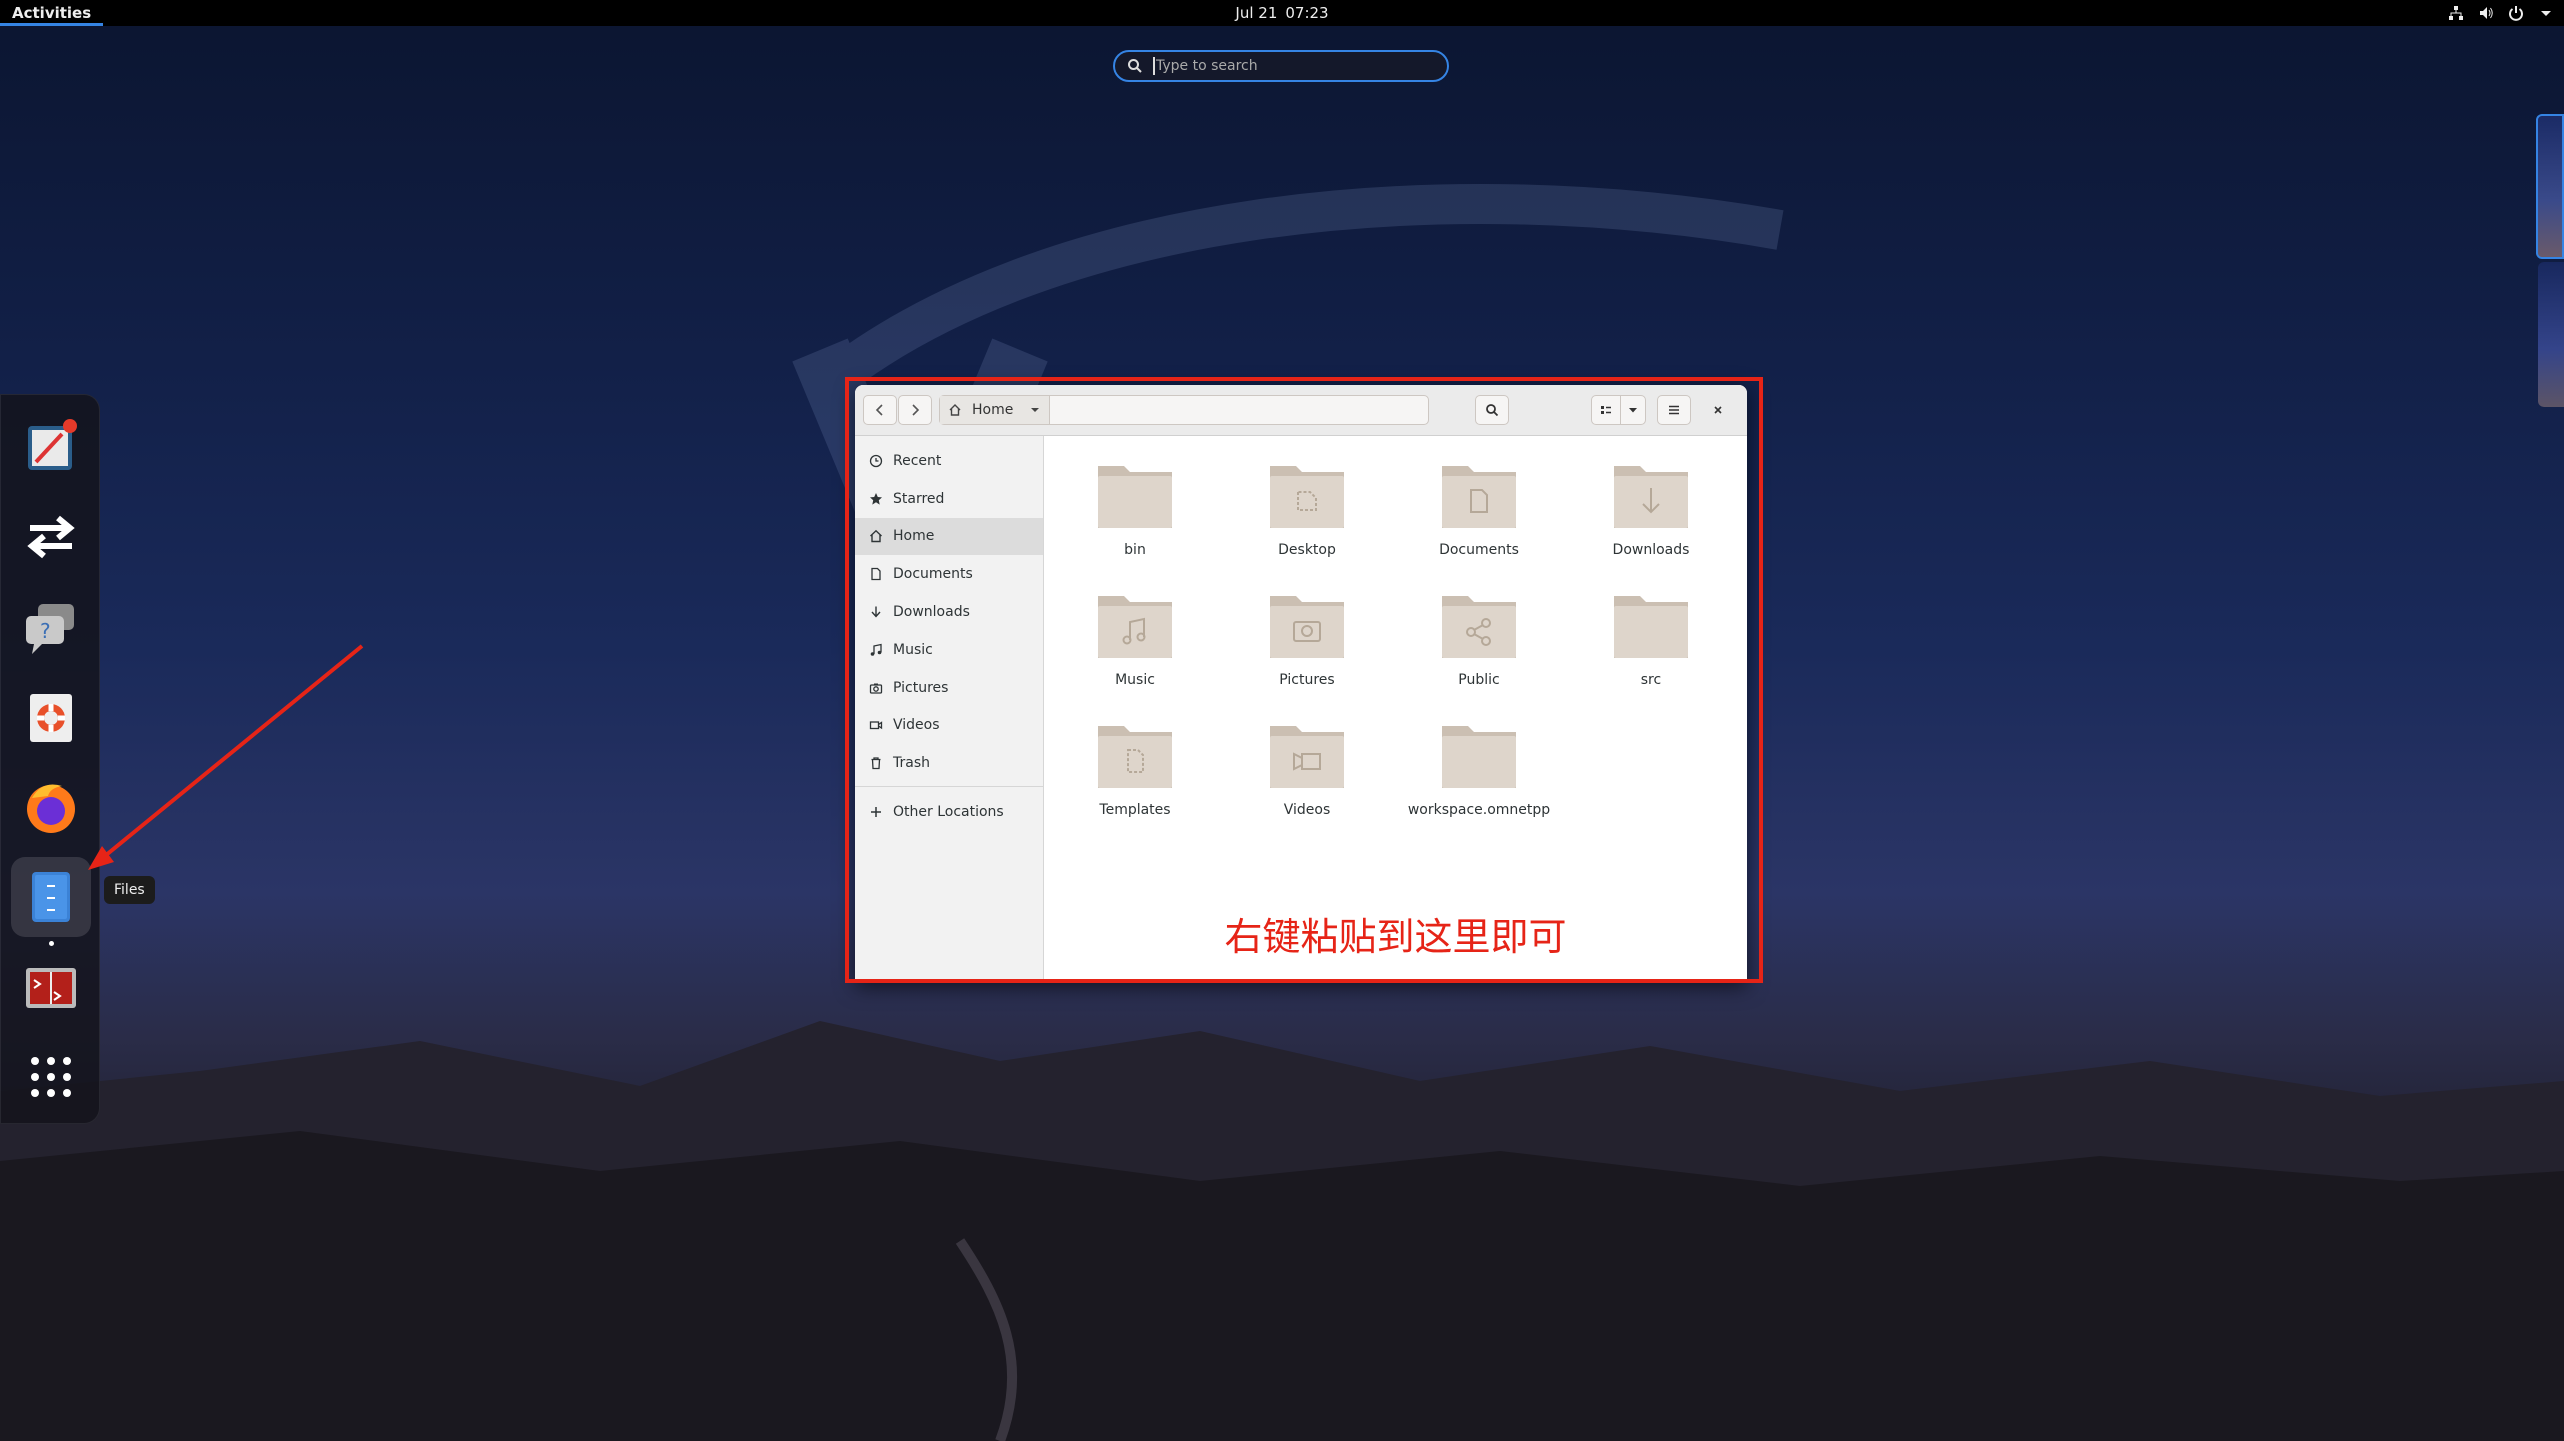  I want to click on list-view-icon, so click(1606, 410).